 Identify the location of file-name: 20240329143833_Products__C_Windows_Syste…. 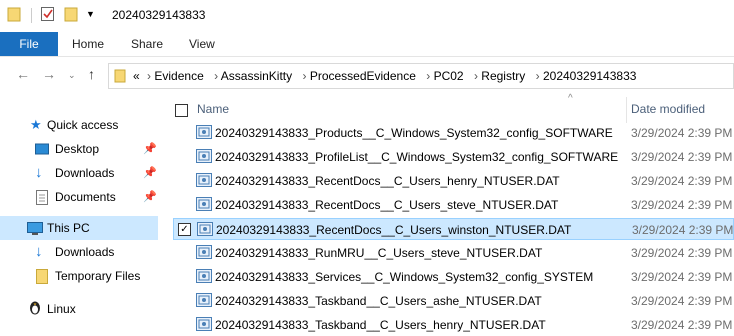
(414, 133).